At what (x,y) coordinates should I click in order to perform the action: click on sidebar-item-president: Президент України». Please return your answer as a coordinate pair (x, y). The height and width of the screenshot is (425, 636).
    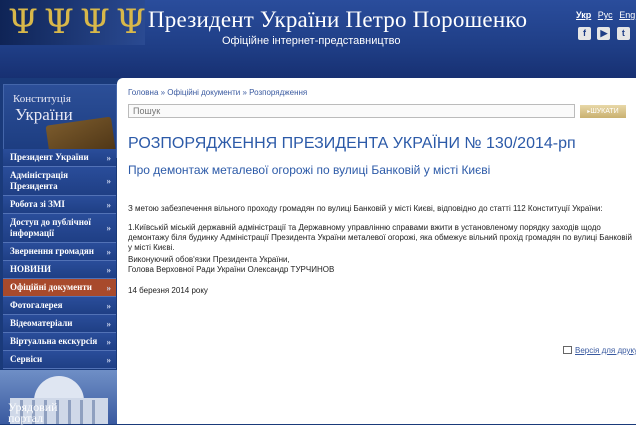
    Looking at the image, I should click on (59, 158).